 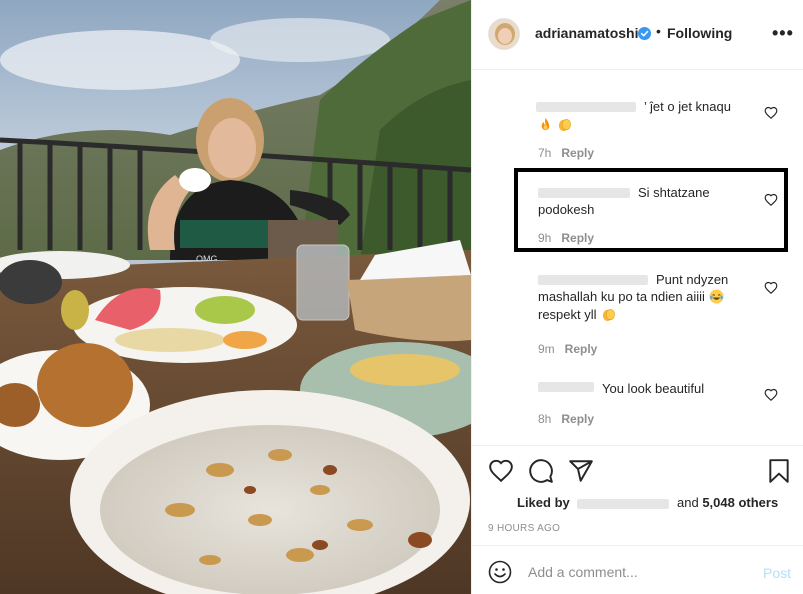 What do you see at coordinates (779, 471) in the screenshot?
I see `save-bookmark-icon` at bounding box center [779, 471].